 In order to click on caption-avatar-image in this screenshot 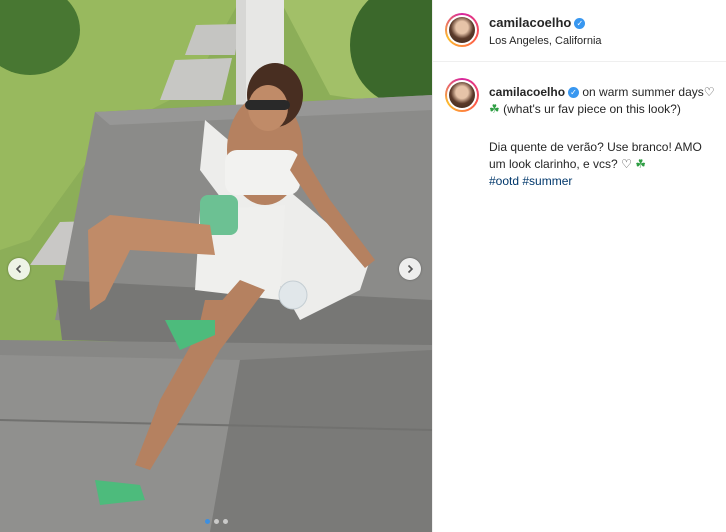, I will do `click(462, 95)`.